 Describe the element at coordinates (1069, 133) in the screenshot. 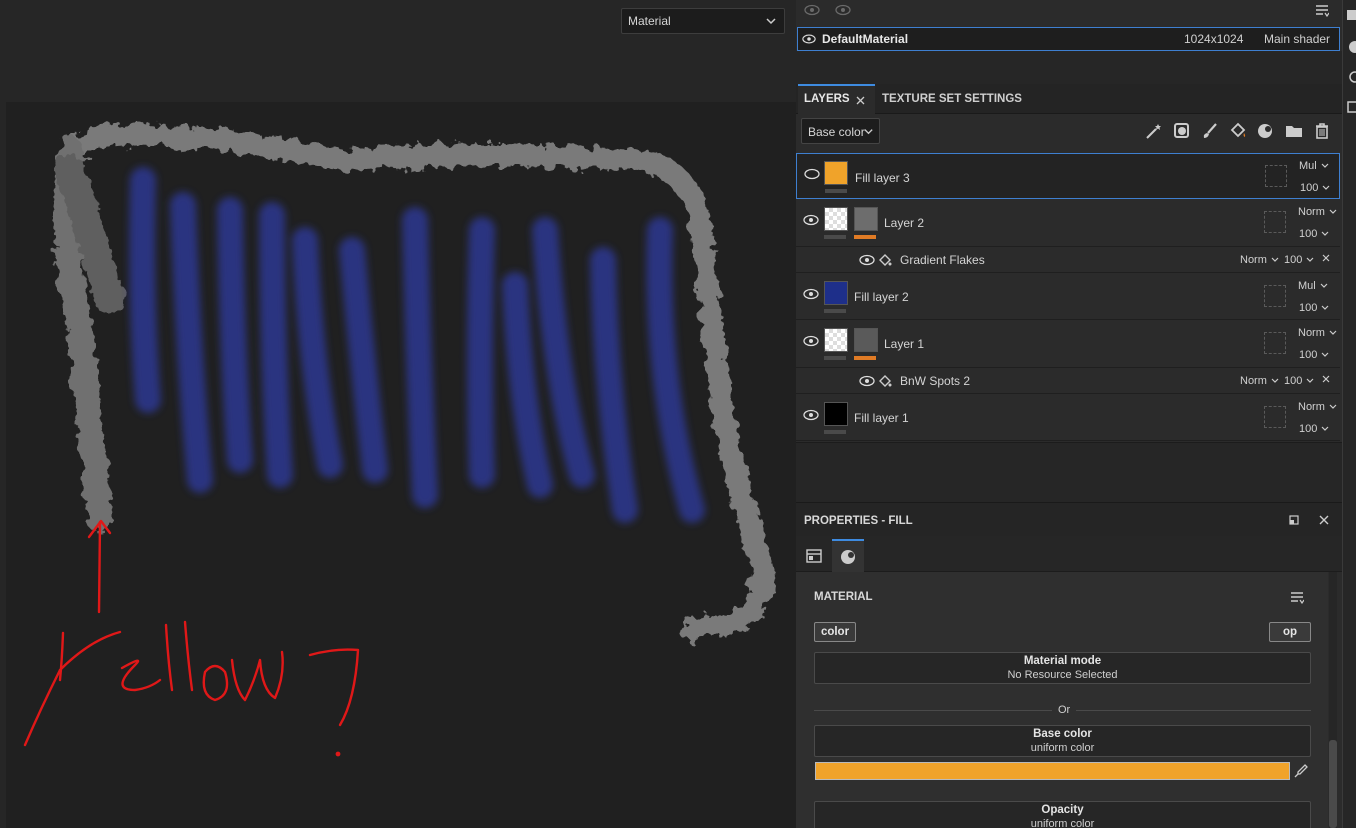

I see `layers-toolbar: Base color` at that location.